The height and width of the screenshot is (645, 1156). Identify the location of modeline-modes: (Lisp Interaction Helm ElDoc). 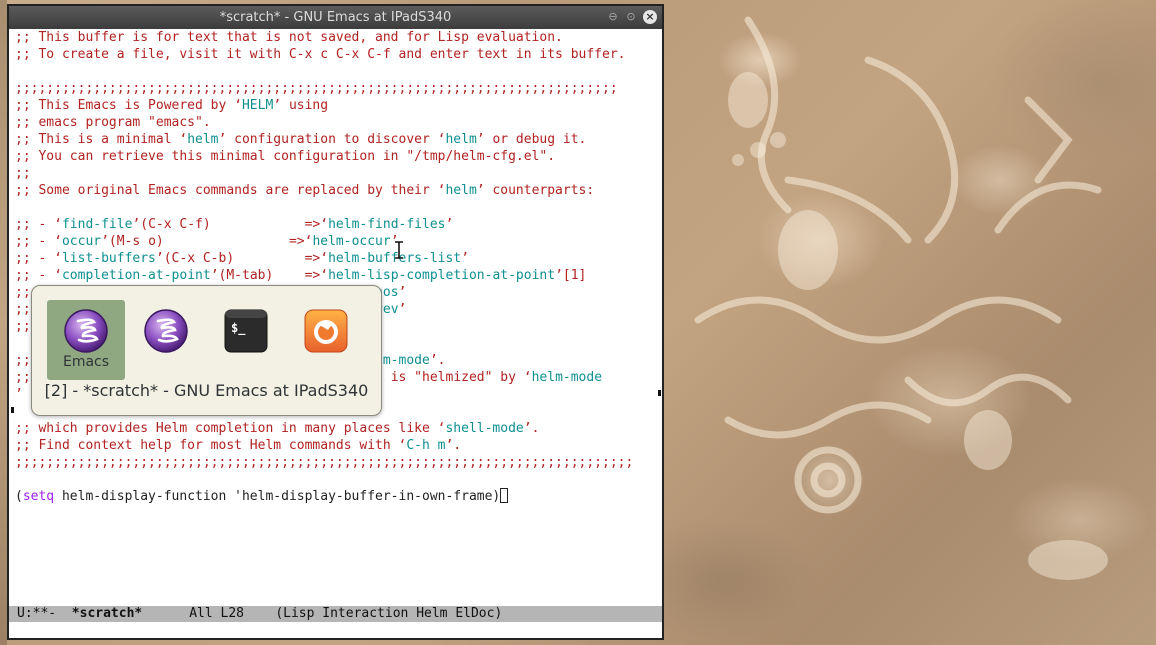
(389, 613).